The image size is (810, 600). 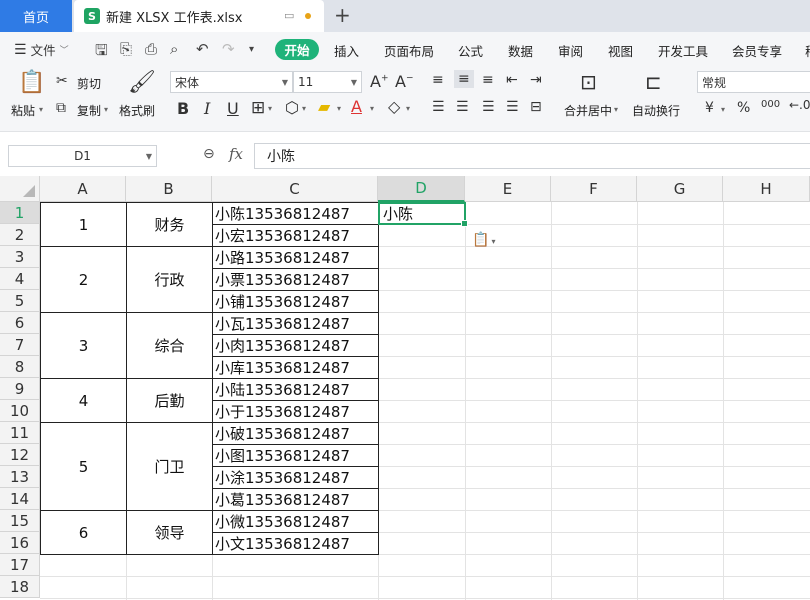 I want to click on paste-options-icon: 📋 ▾, so click(x=483, y=240).